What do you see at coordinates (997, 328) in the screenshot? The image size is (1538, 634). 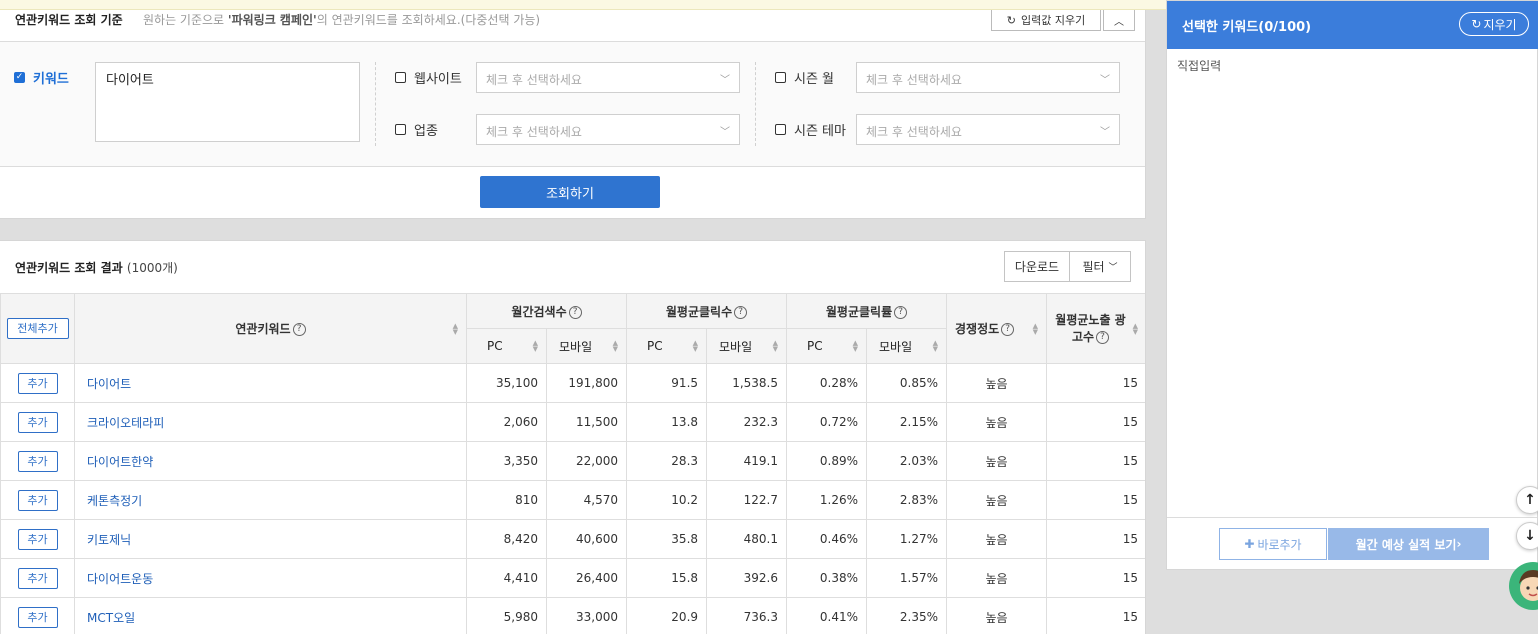 I see `competition-header: 경쟁정도? ▲ ▼` at bounding box center [997, 328].